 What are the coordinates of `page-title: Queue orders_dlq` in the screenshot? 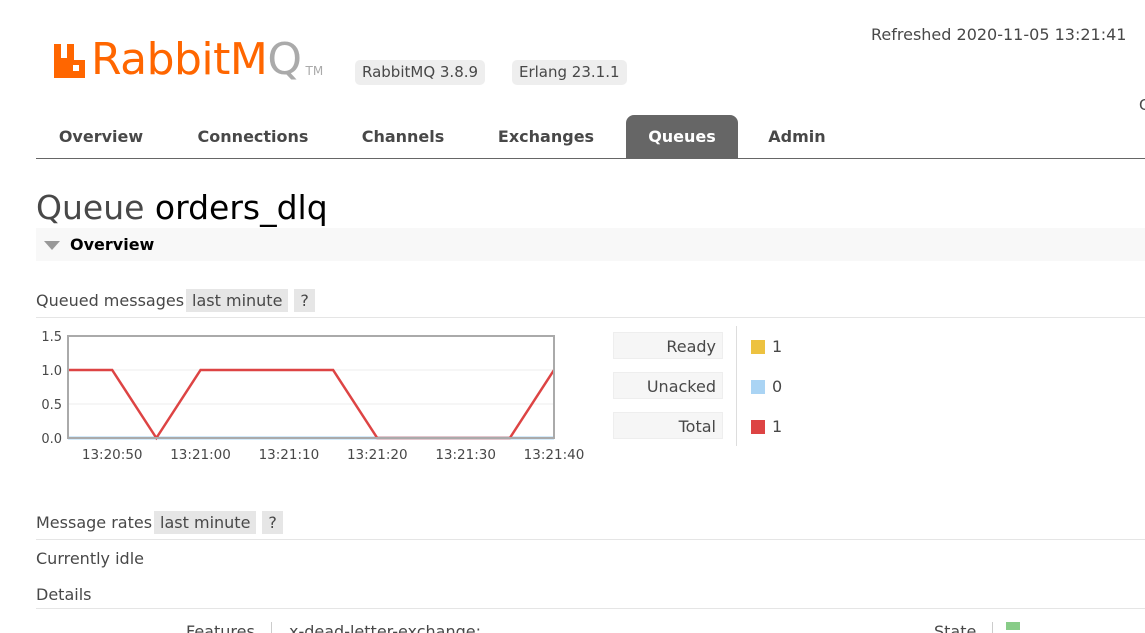 It's located at (182, 208).